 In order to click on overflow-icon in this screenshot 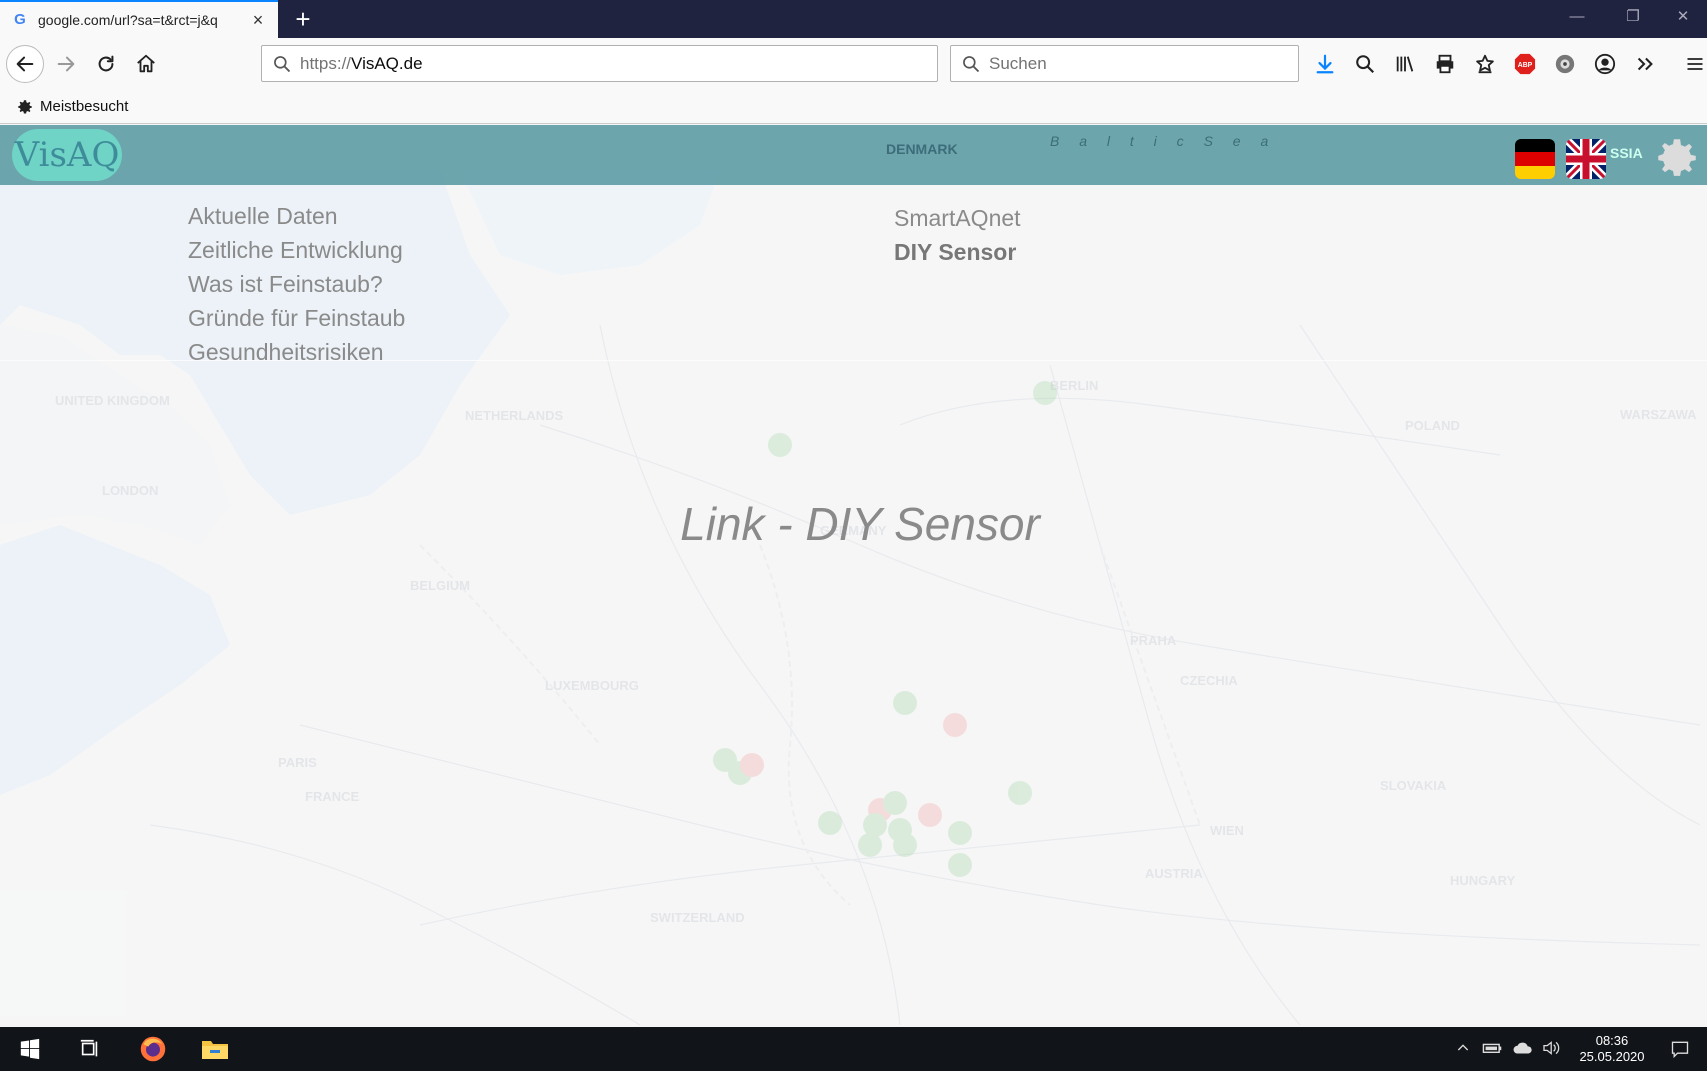, I will do `click(1645, 64)`.